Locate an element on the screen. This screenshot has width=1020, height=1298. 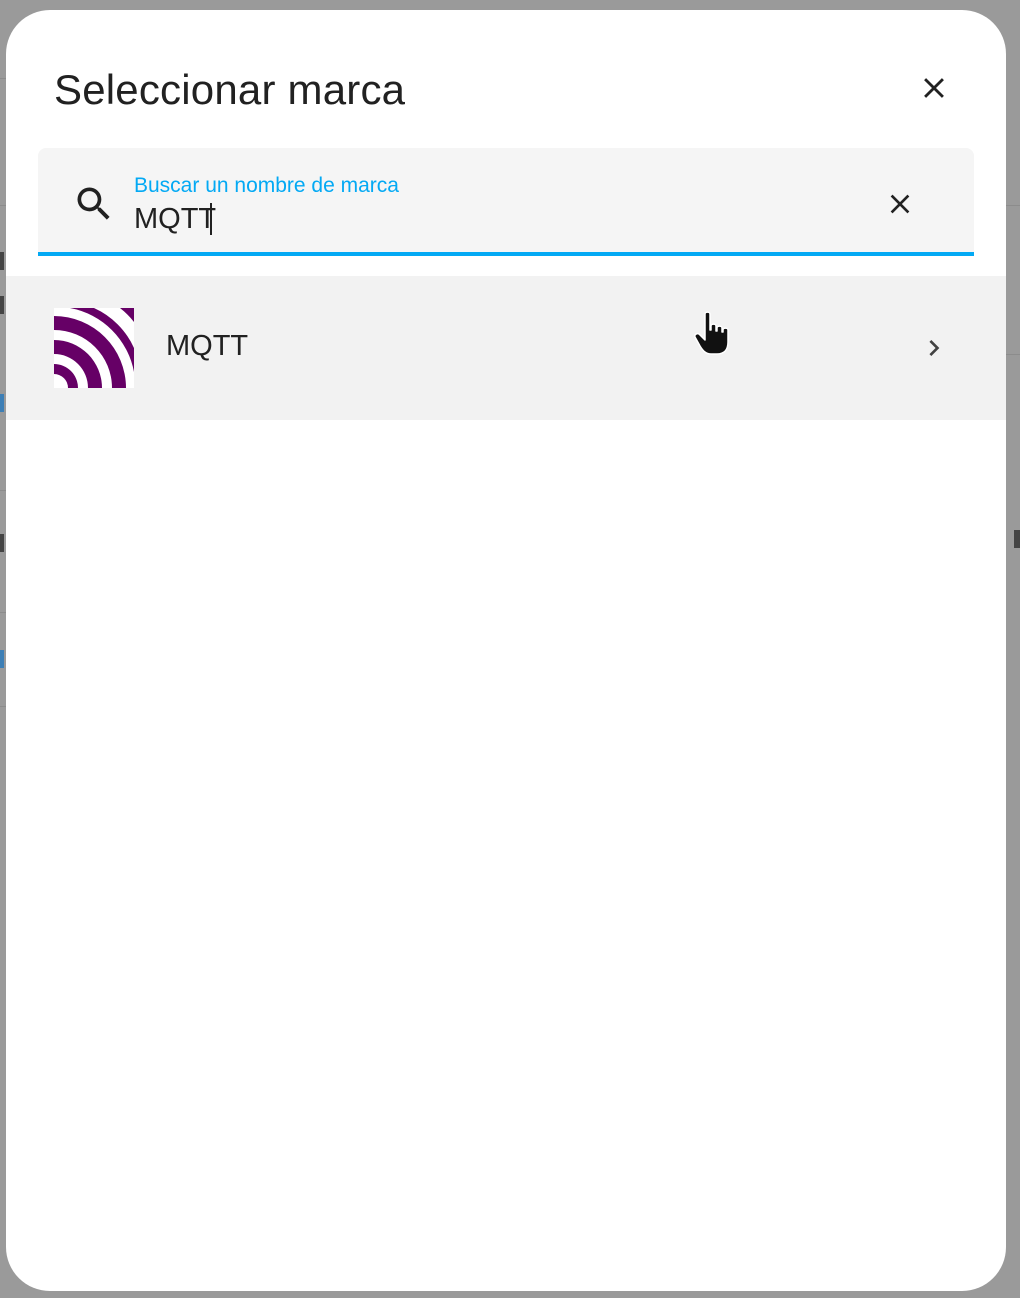
clear-search-button is located at coordinates (900, 204).